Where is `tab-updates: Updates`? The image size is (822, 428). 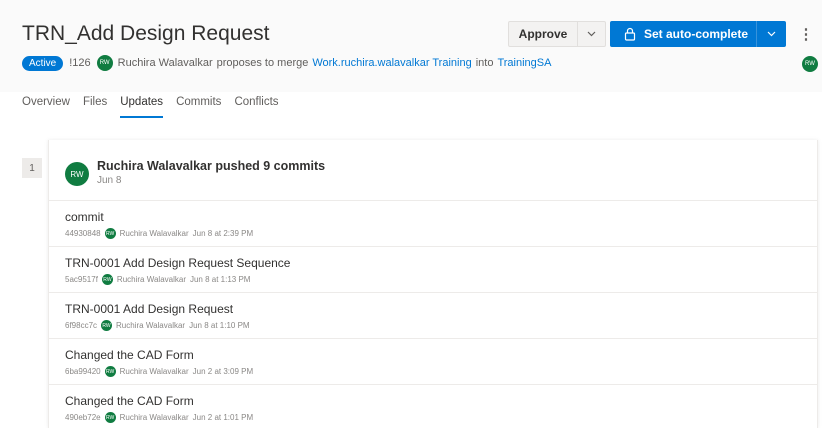
tab-updates: Updates is located at coordinates (142, 107).